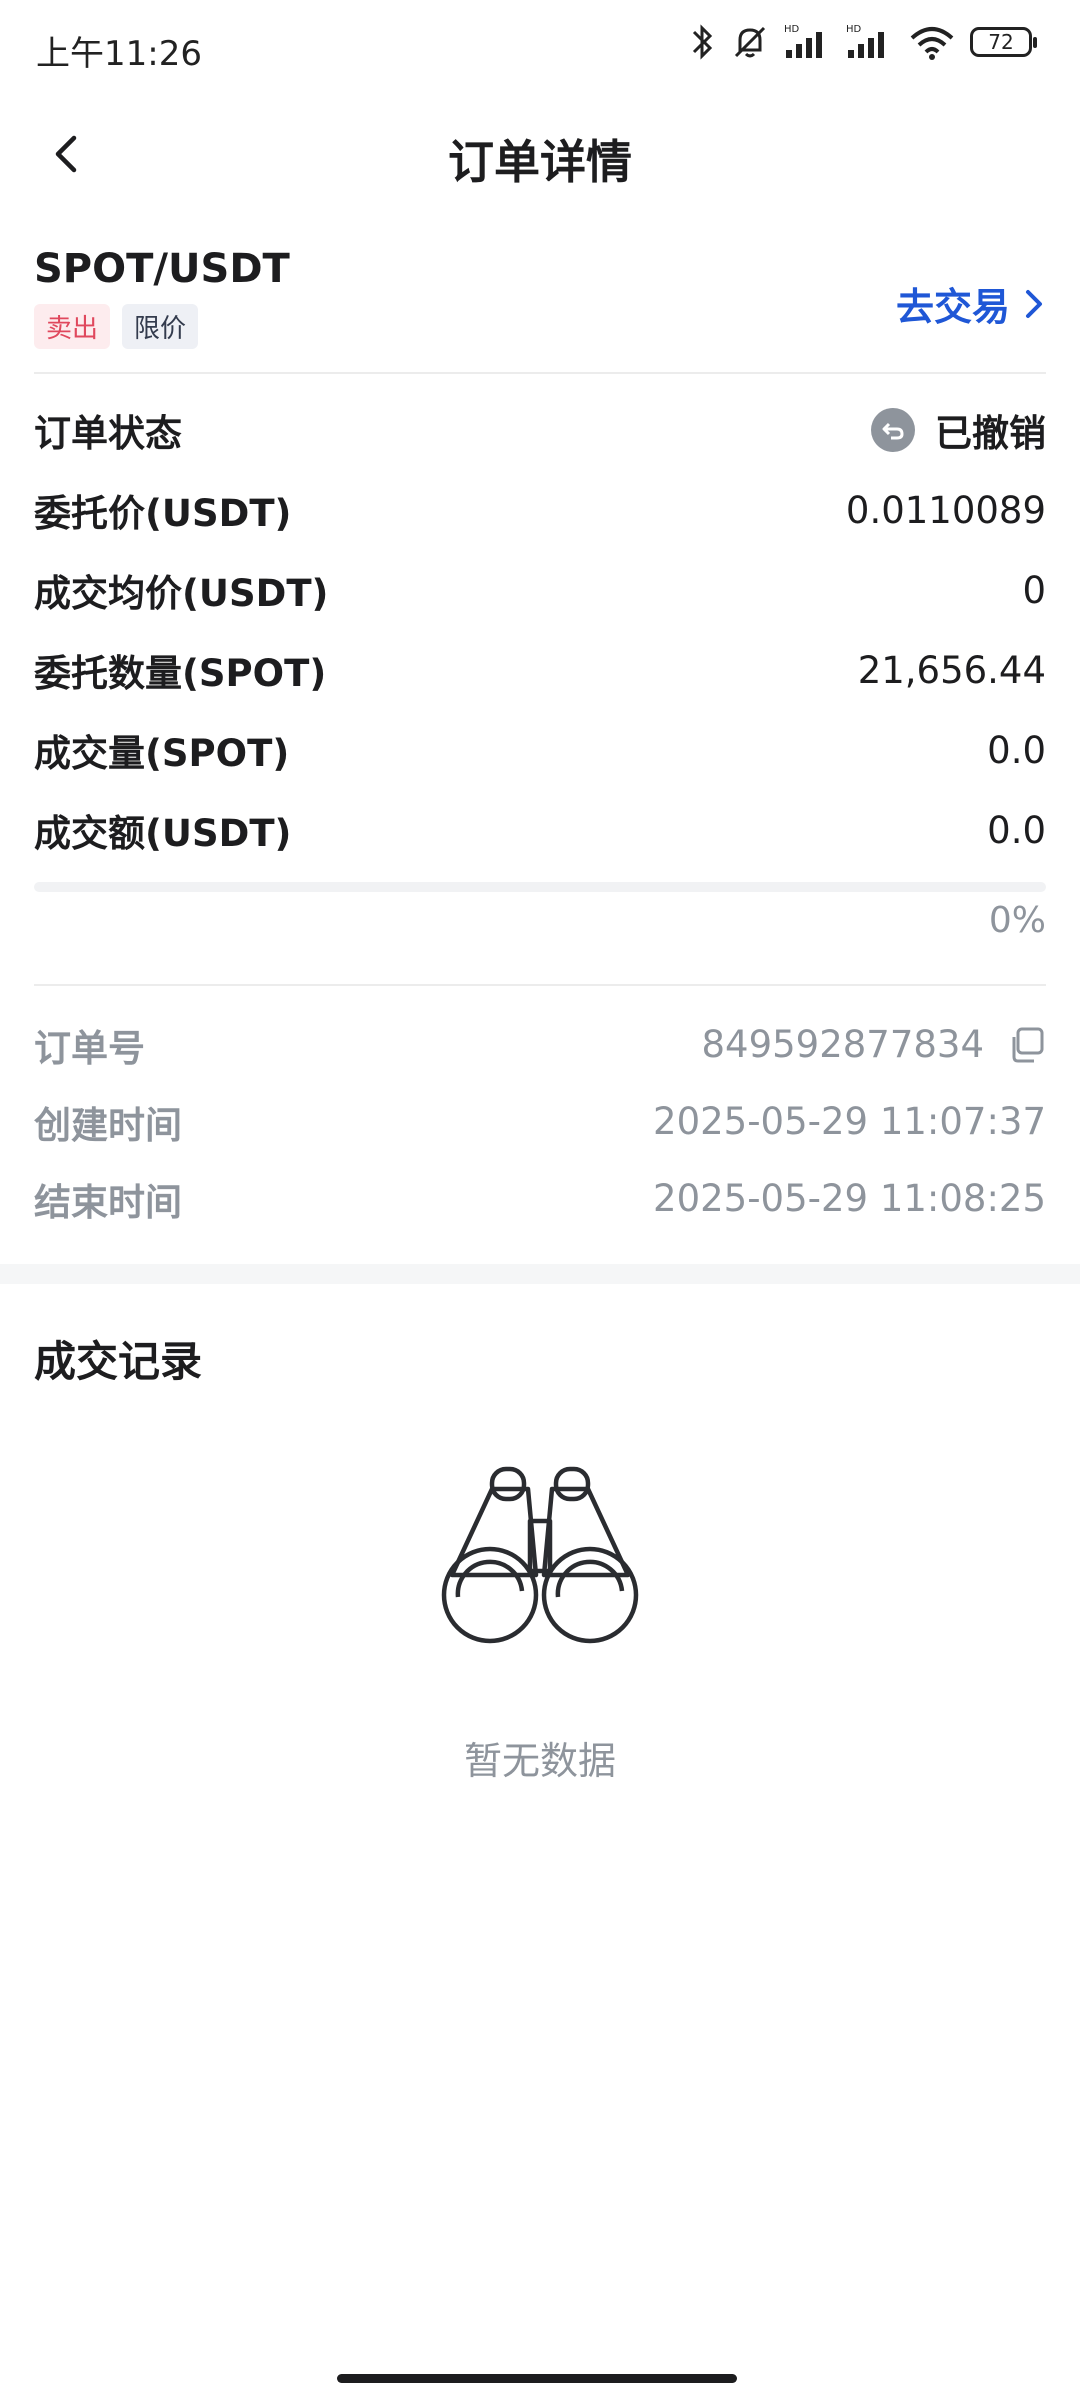  Describe the element at coordinates (118, 1361) in the screenshot. I see `trade-records-title: 成交记录` at that location.